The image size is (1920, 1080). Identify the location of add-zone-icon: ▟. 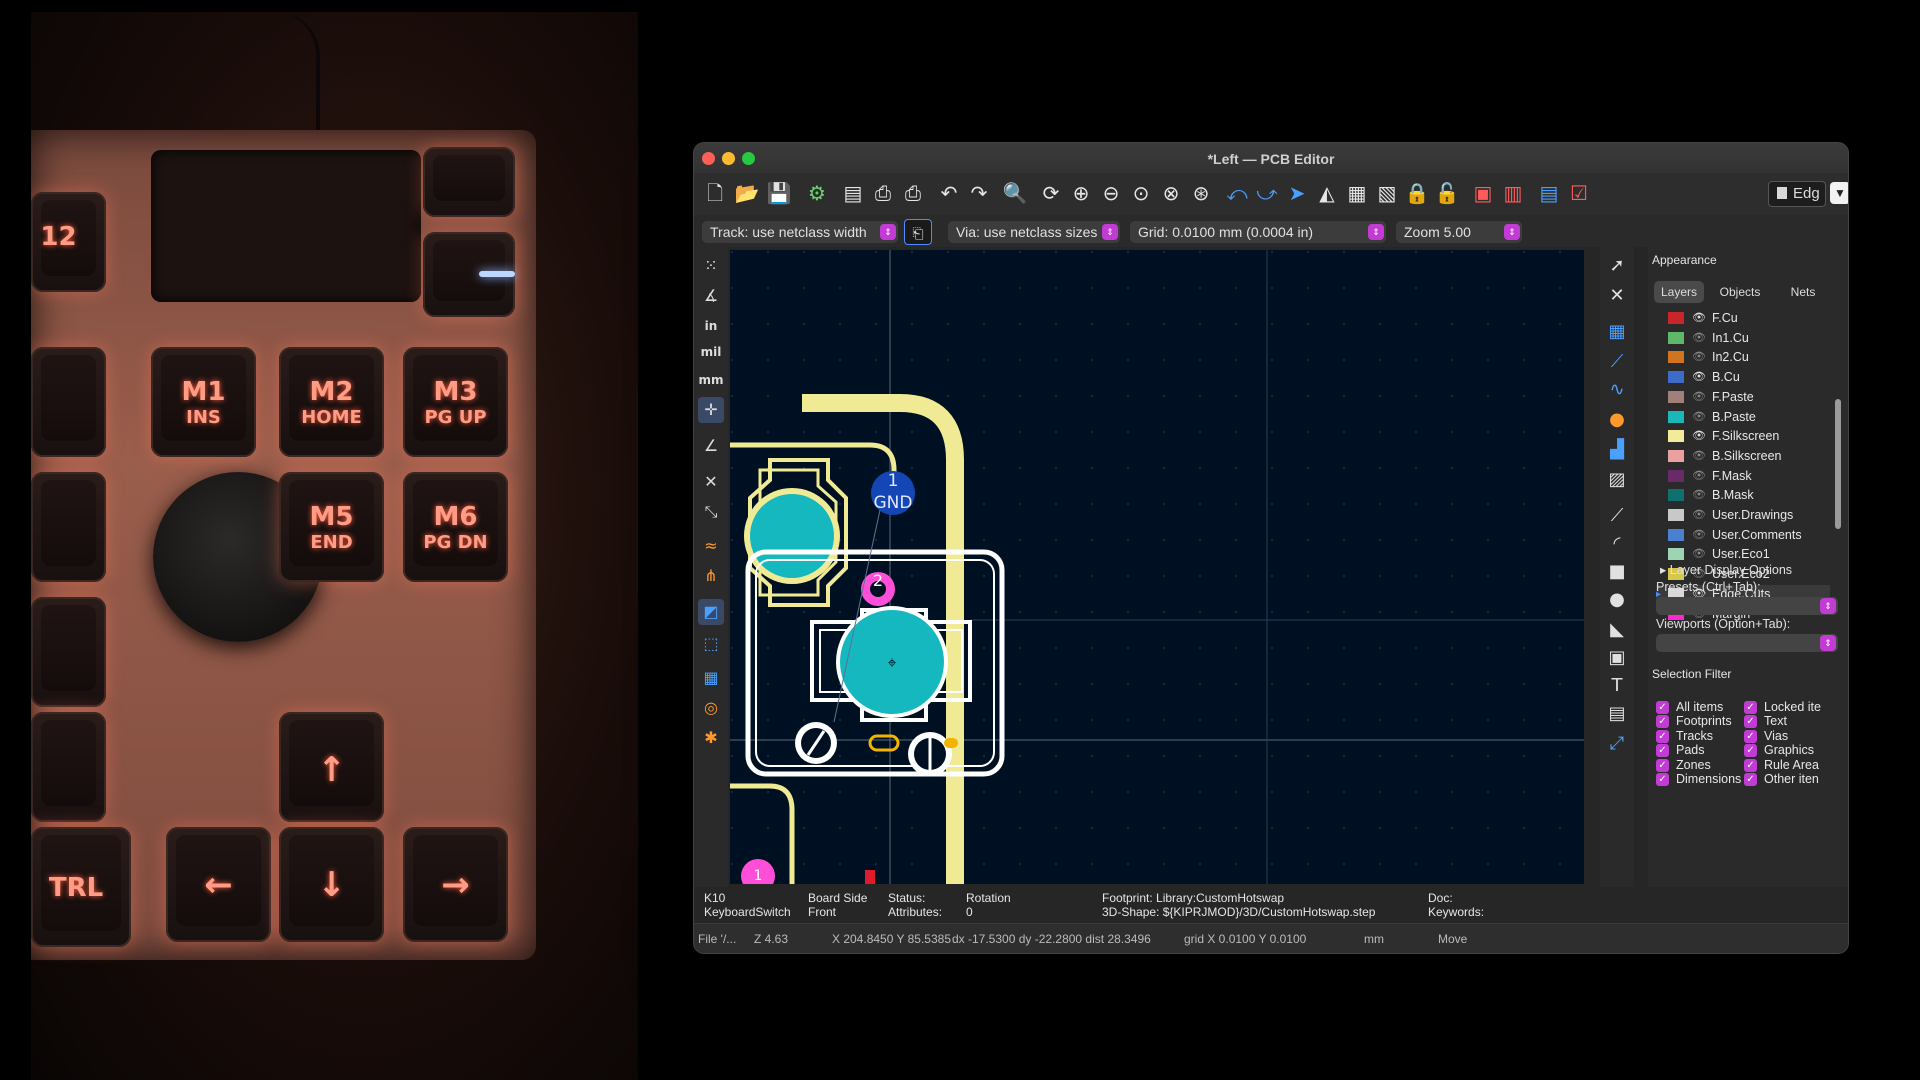
(1617, 450).